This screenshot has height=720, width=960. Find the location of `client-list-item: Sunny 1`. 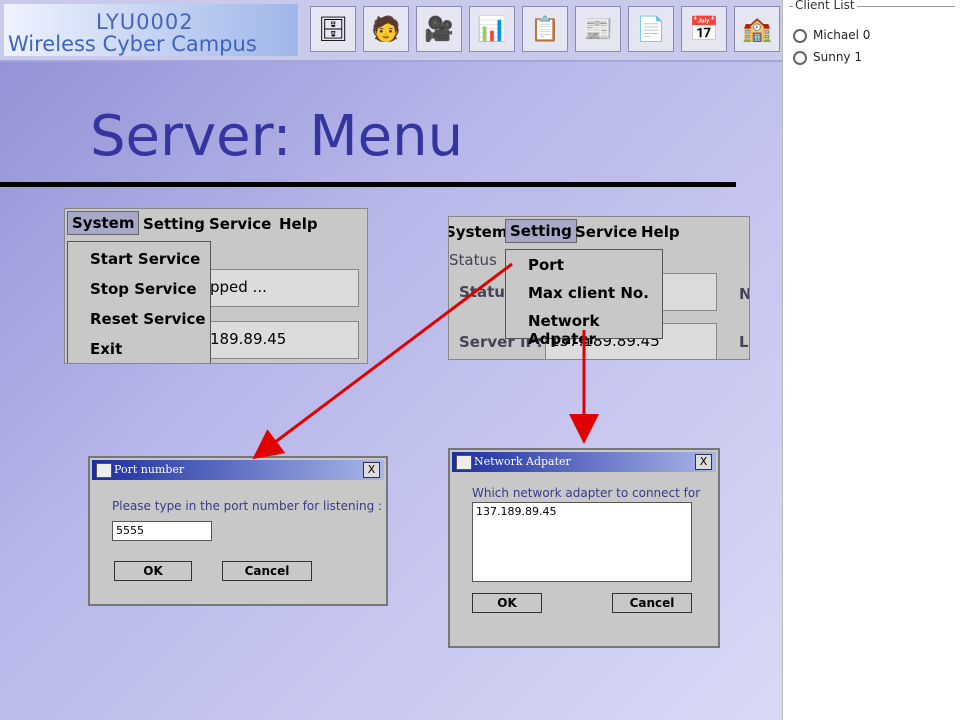

client-list-item: Sunny 1 is located at coordinates (827, 57).